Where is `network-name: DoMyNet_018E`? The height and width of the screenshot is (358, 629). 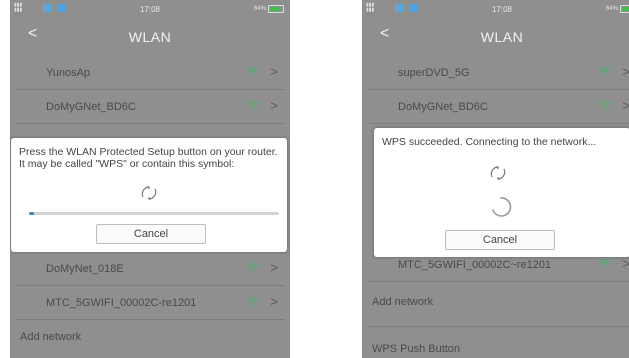 network-name: DoMyNet_018E is located at coordinates (85, 269).